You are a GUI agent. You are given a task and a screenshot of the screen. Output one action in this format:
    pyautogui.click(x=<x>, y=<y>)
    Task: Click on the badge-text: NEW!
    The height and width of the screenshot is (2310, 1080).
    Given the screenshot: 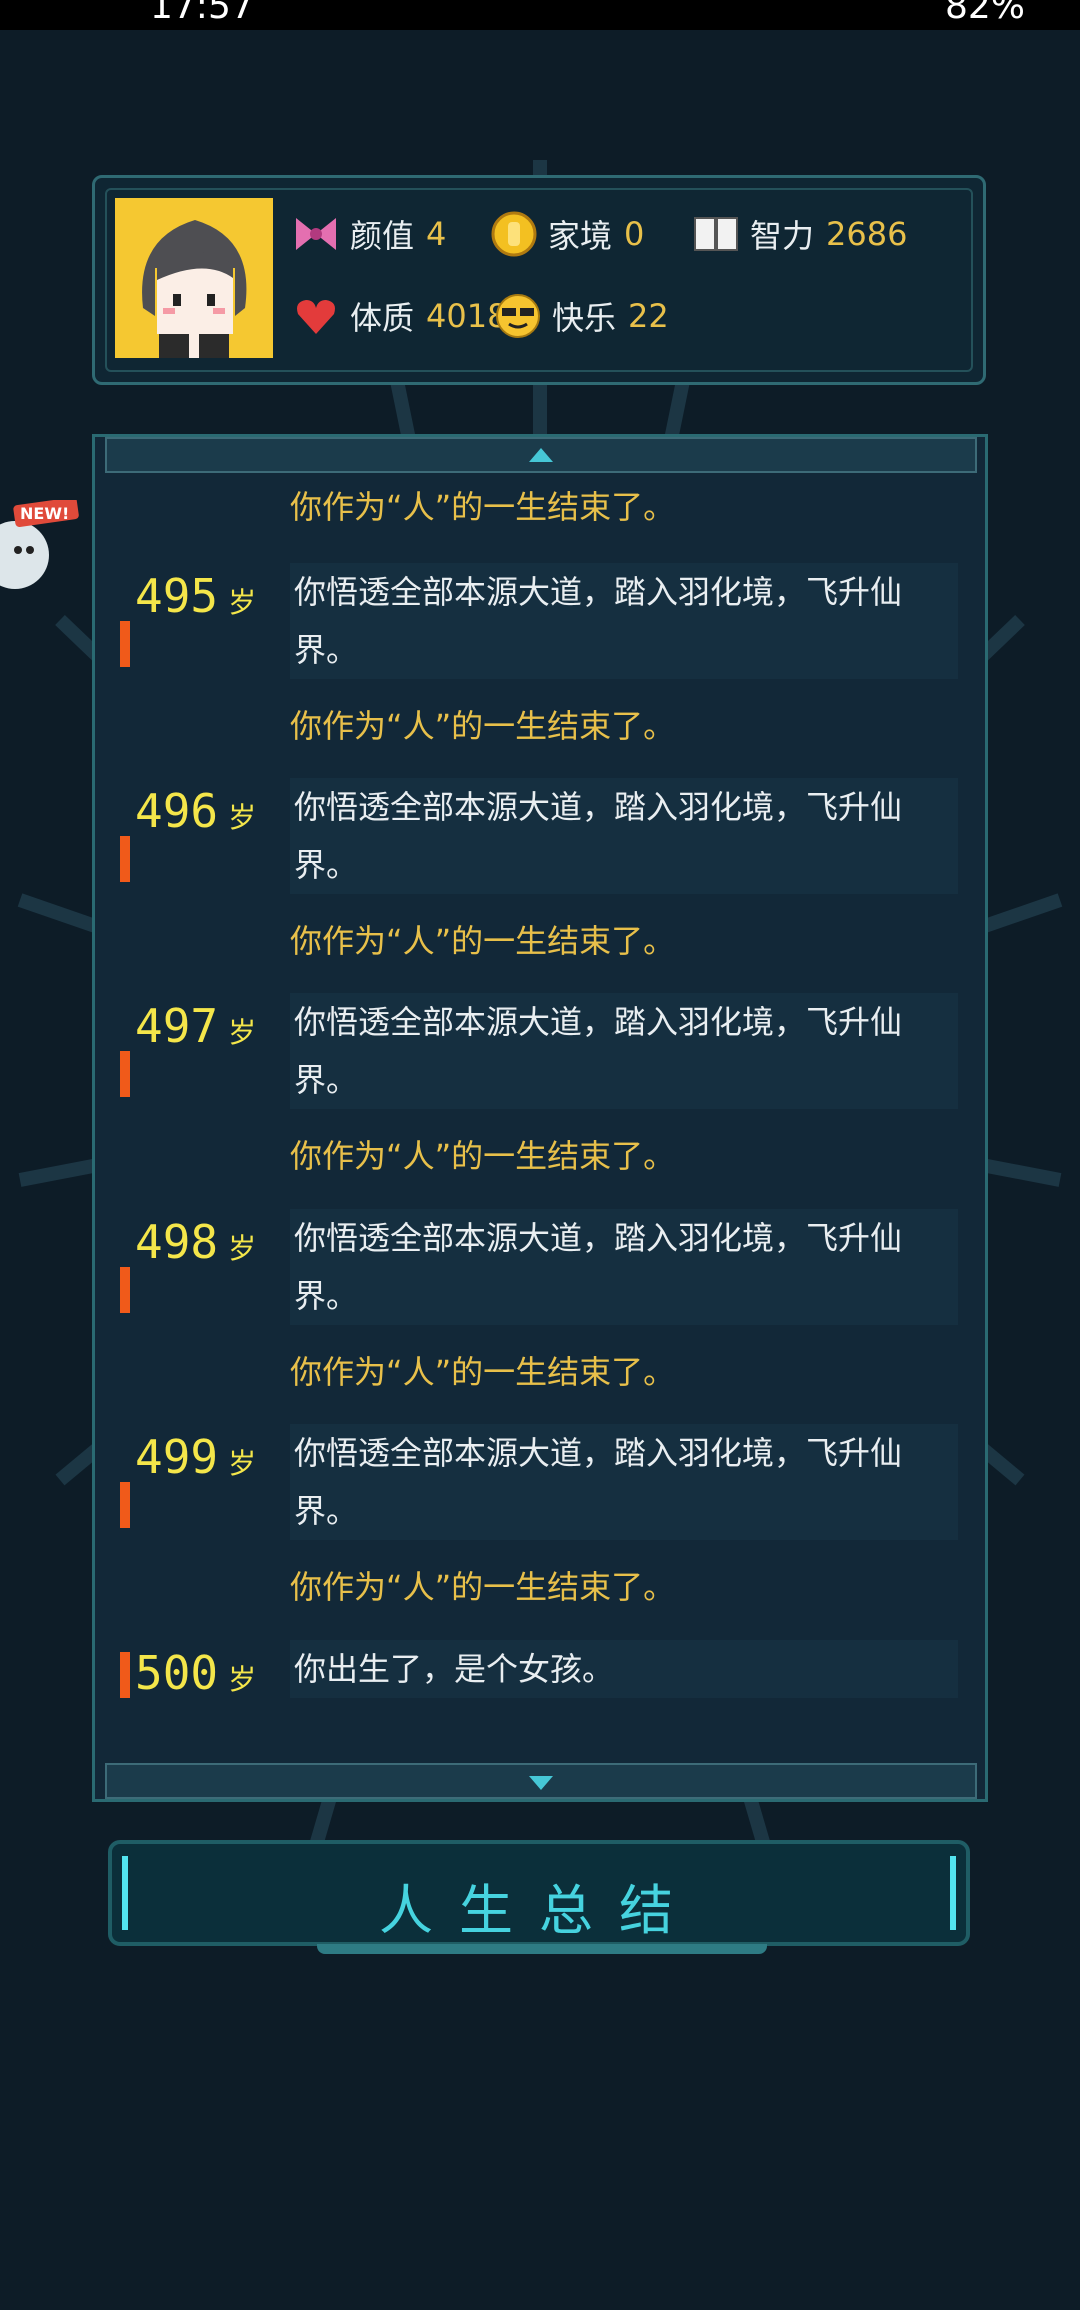 What is the action you would take?
    pyautogui.click(x=44, y=513)
    